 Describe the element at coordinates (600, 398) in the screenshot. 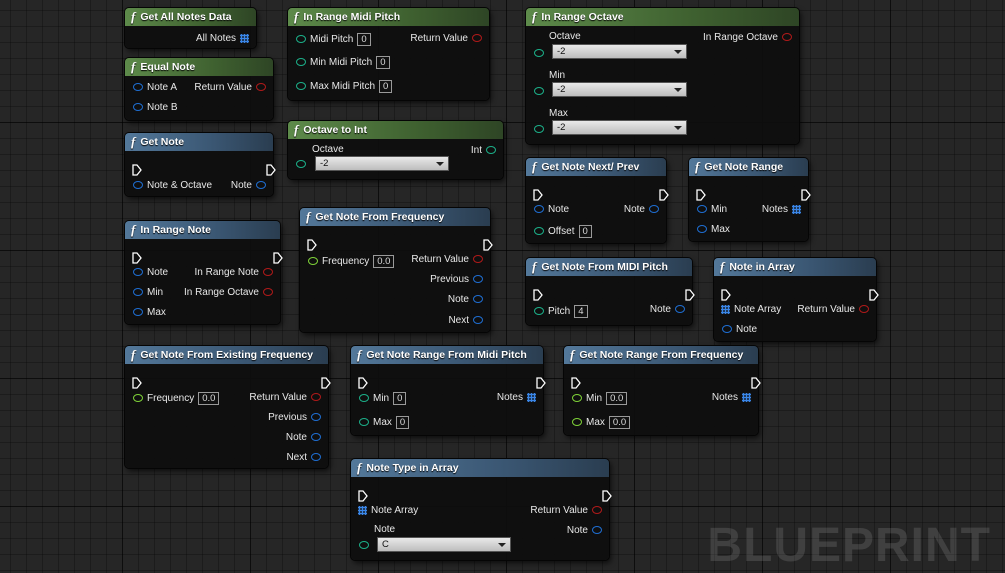

I see `input-pin-min: Min 0.0` at that location.